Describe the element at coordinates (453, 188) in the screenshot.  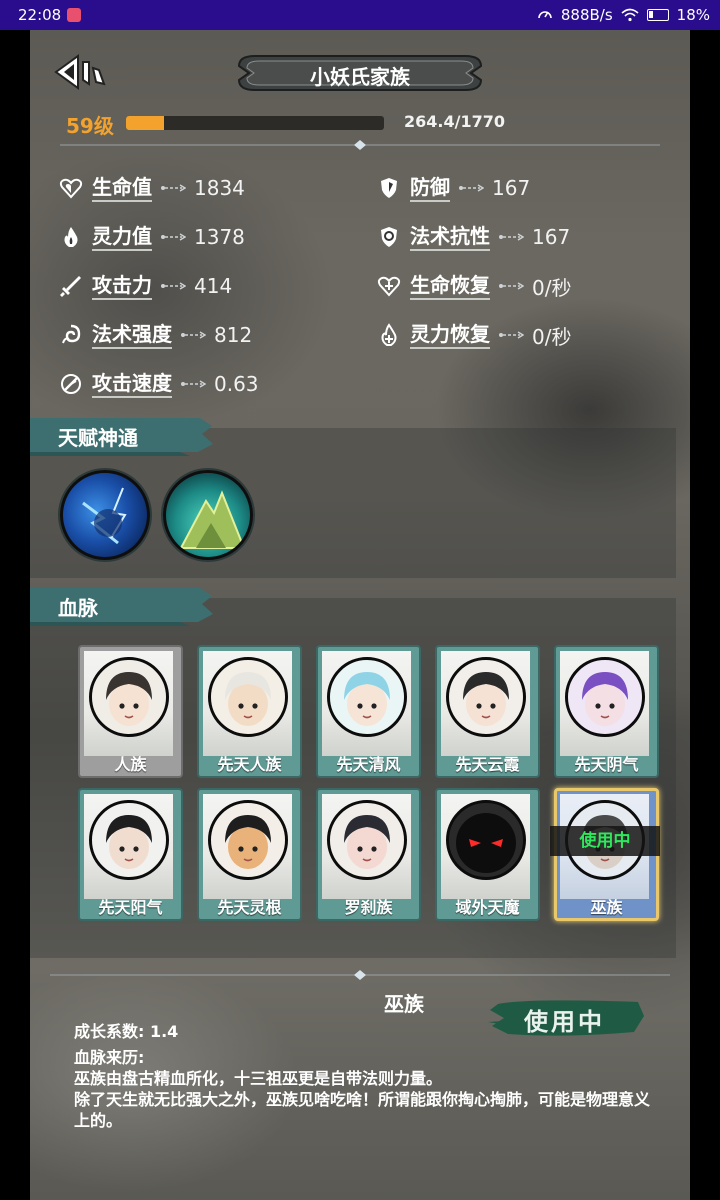
I see `stat-defense: 防御 167` at that location.